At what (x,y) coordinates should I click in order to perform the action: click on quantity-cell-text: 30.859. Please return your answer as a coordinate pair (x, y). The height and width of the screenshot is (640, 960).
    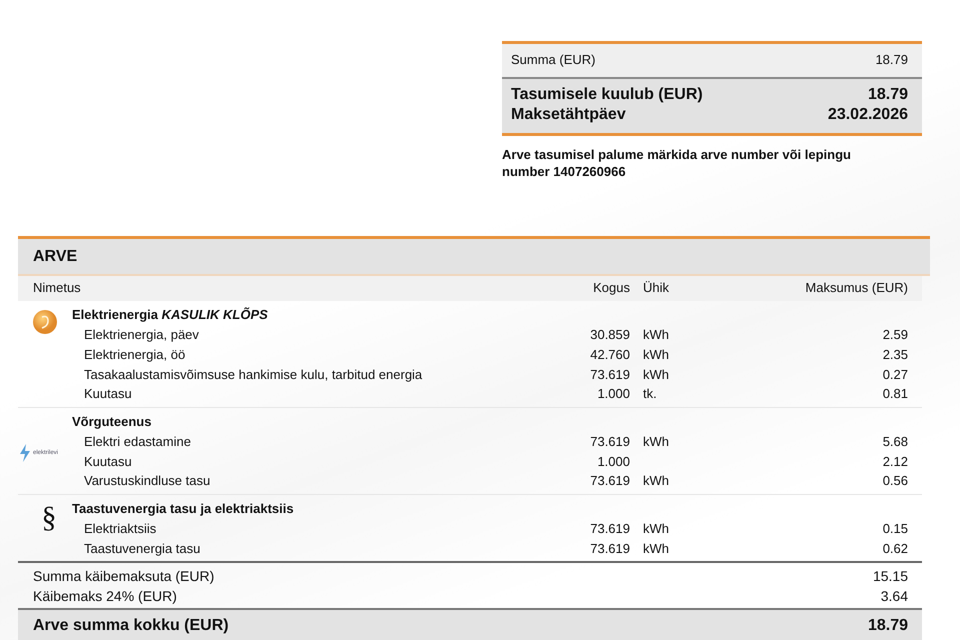
    Looking at the image, I should click on (609, 334).